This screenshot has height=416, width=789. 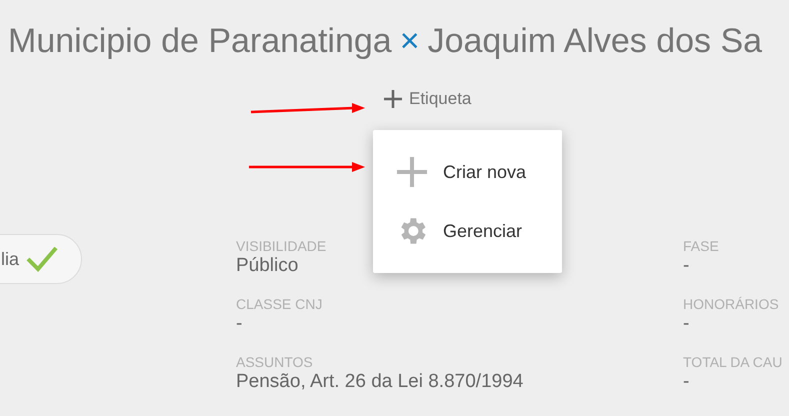 I want to click on field-value: Pensão, Art. 26 da Lei 8.870/1994, so click(x=380, y=382).